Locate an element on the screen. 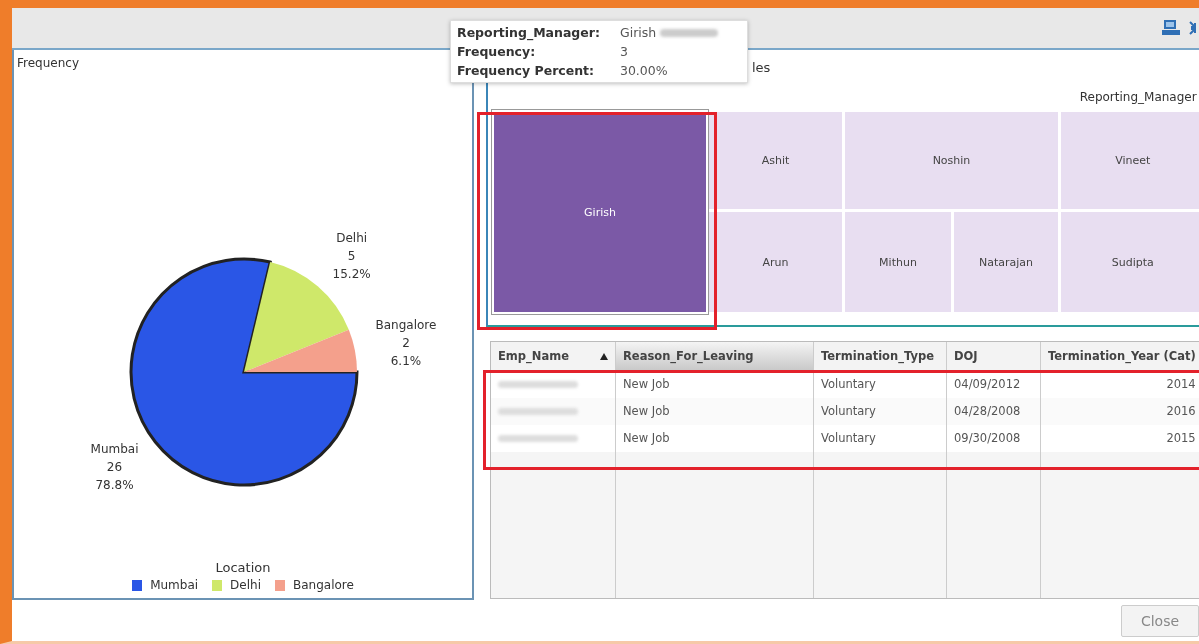 The height and width of the screenshot is (644, 1199). column-header: Termination_Type is located at coordinates (880, 356).